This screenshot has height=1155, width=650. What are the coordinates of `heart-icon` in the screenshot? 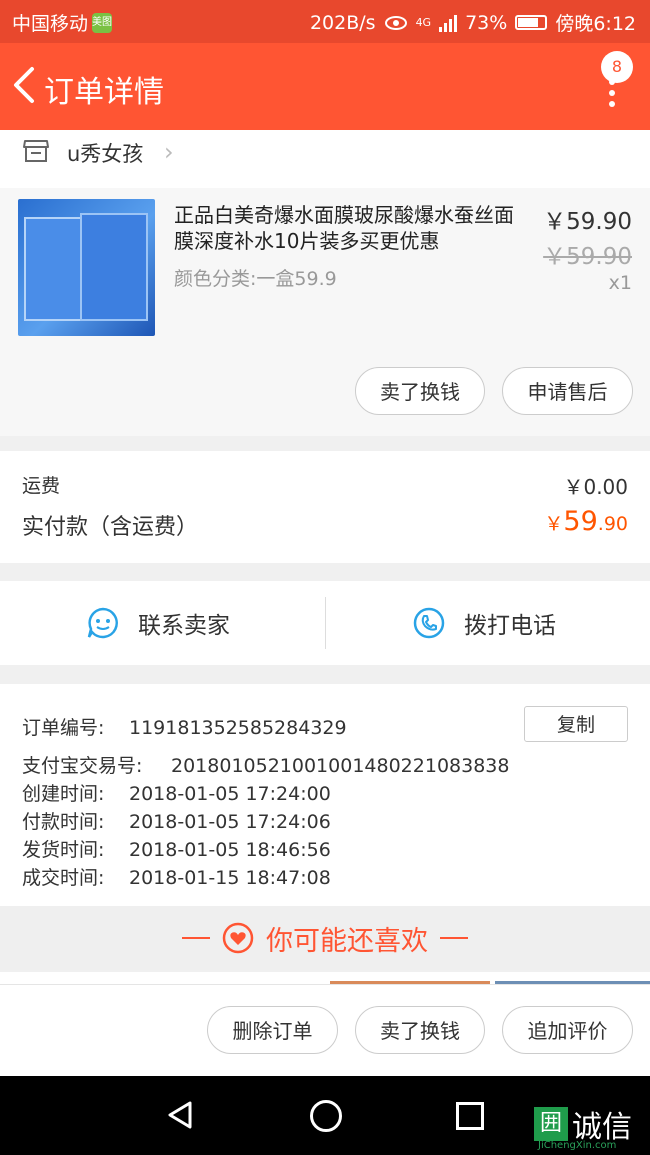 It's located at (238, 938).